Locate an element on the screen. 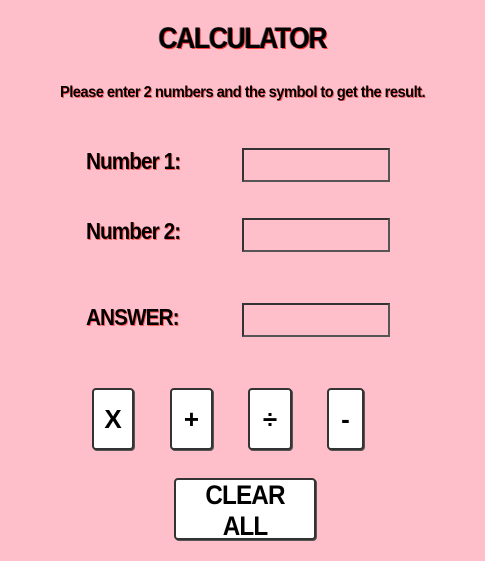  number1-input is located at coordinates (316, 165).